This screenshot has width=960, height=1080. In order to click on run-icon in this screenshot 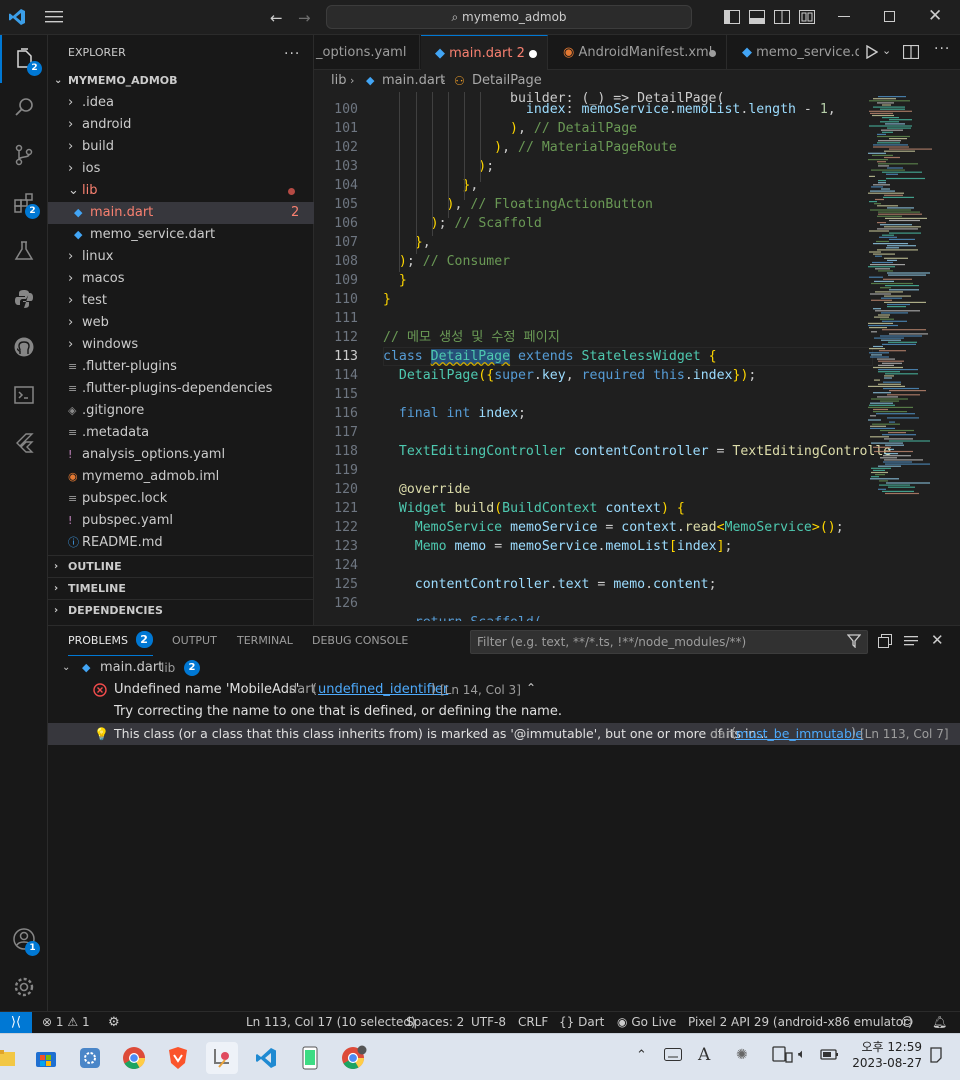, I will do `click(872, 52)`.